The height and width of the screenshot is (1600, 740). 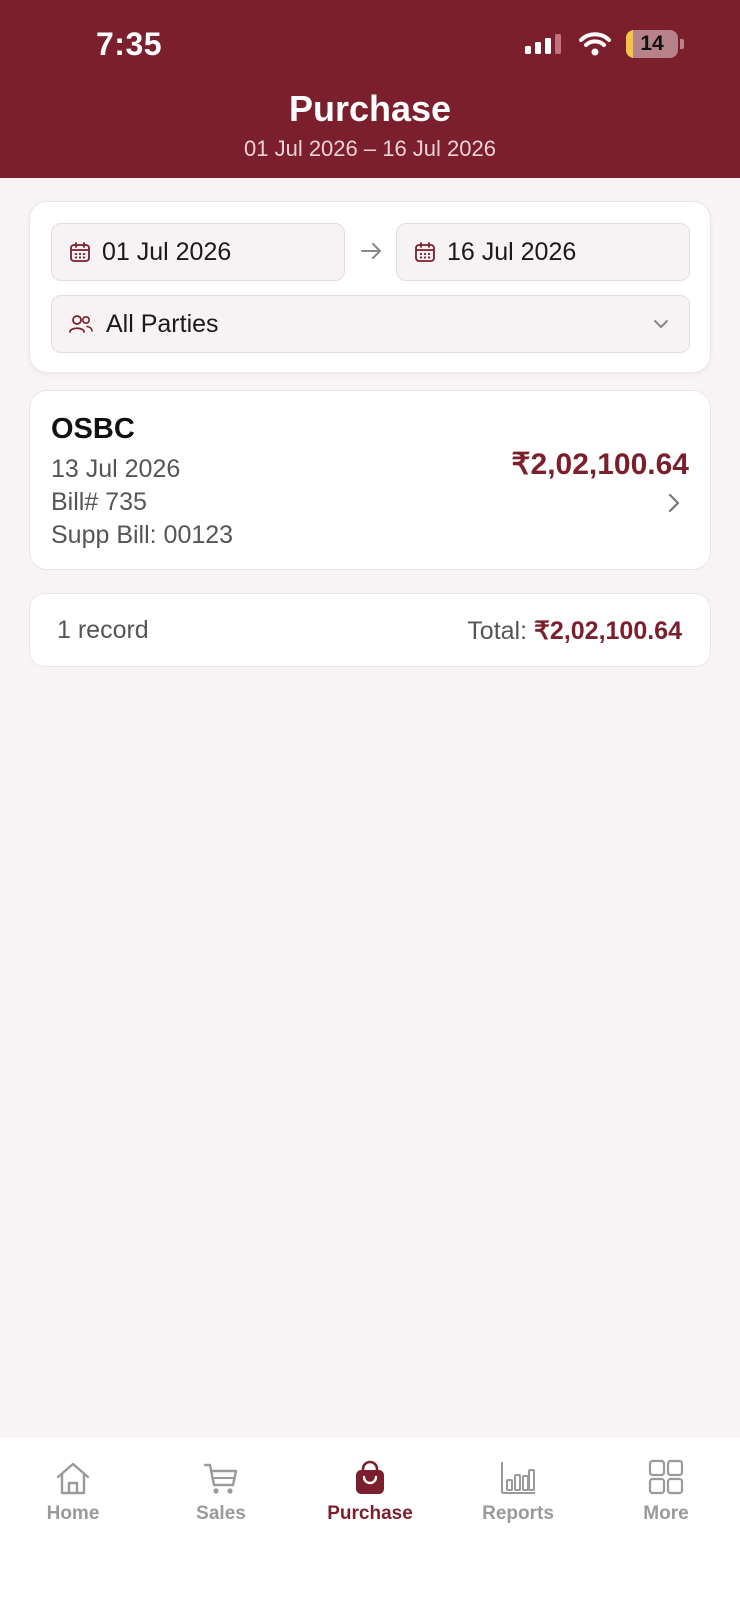 What do you see at coordinates (221, 1513) in the screenshot?
I see `tab-sales-label: Sales` at bounding box center [221, 1513].